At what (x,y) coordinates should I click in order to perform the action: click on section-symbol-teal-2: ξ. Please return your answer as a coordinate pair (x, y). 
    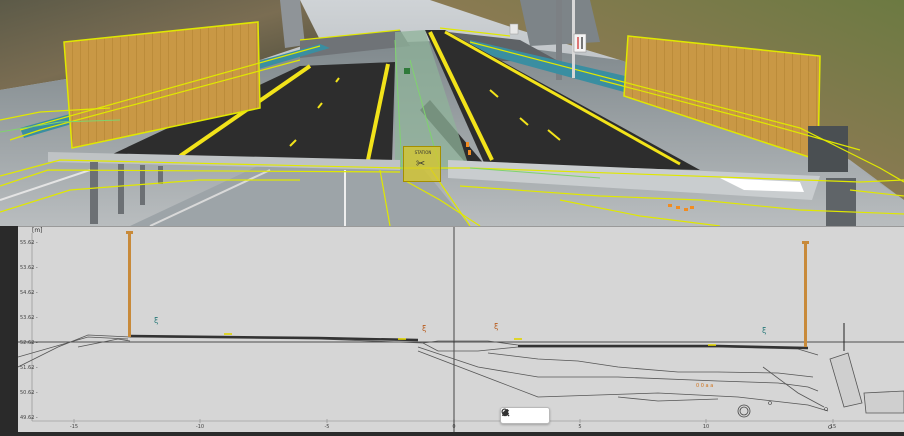
    Looking at the image, I should click on (764, 330).